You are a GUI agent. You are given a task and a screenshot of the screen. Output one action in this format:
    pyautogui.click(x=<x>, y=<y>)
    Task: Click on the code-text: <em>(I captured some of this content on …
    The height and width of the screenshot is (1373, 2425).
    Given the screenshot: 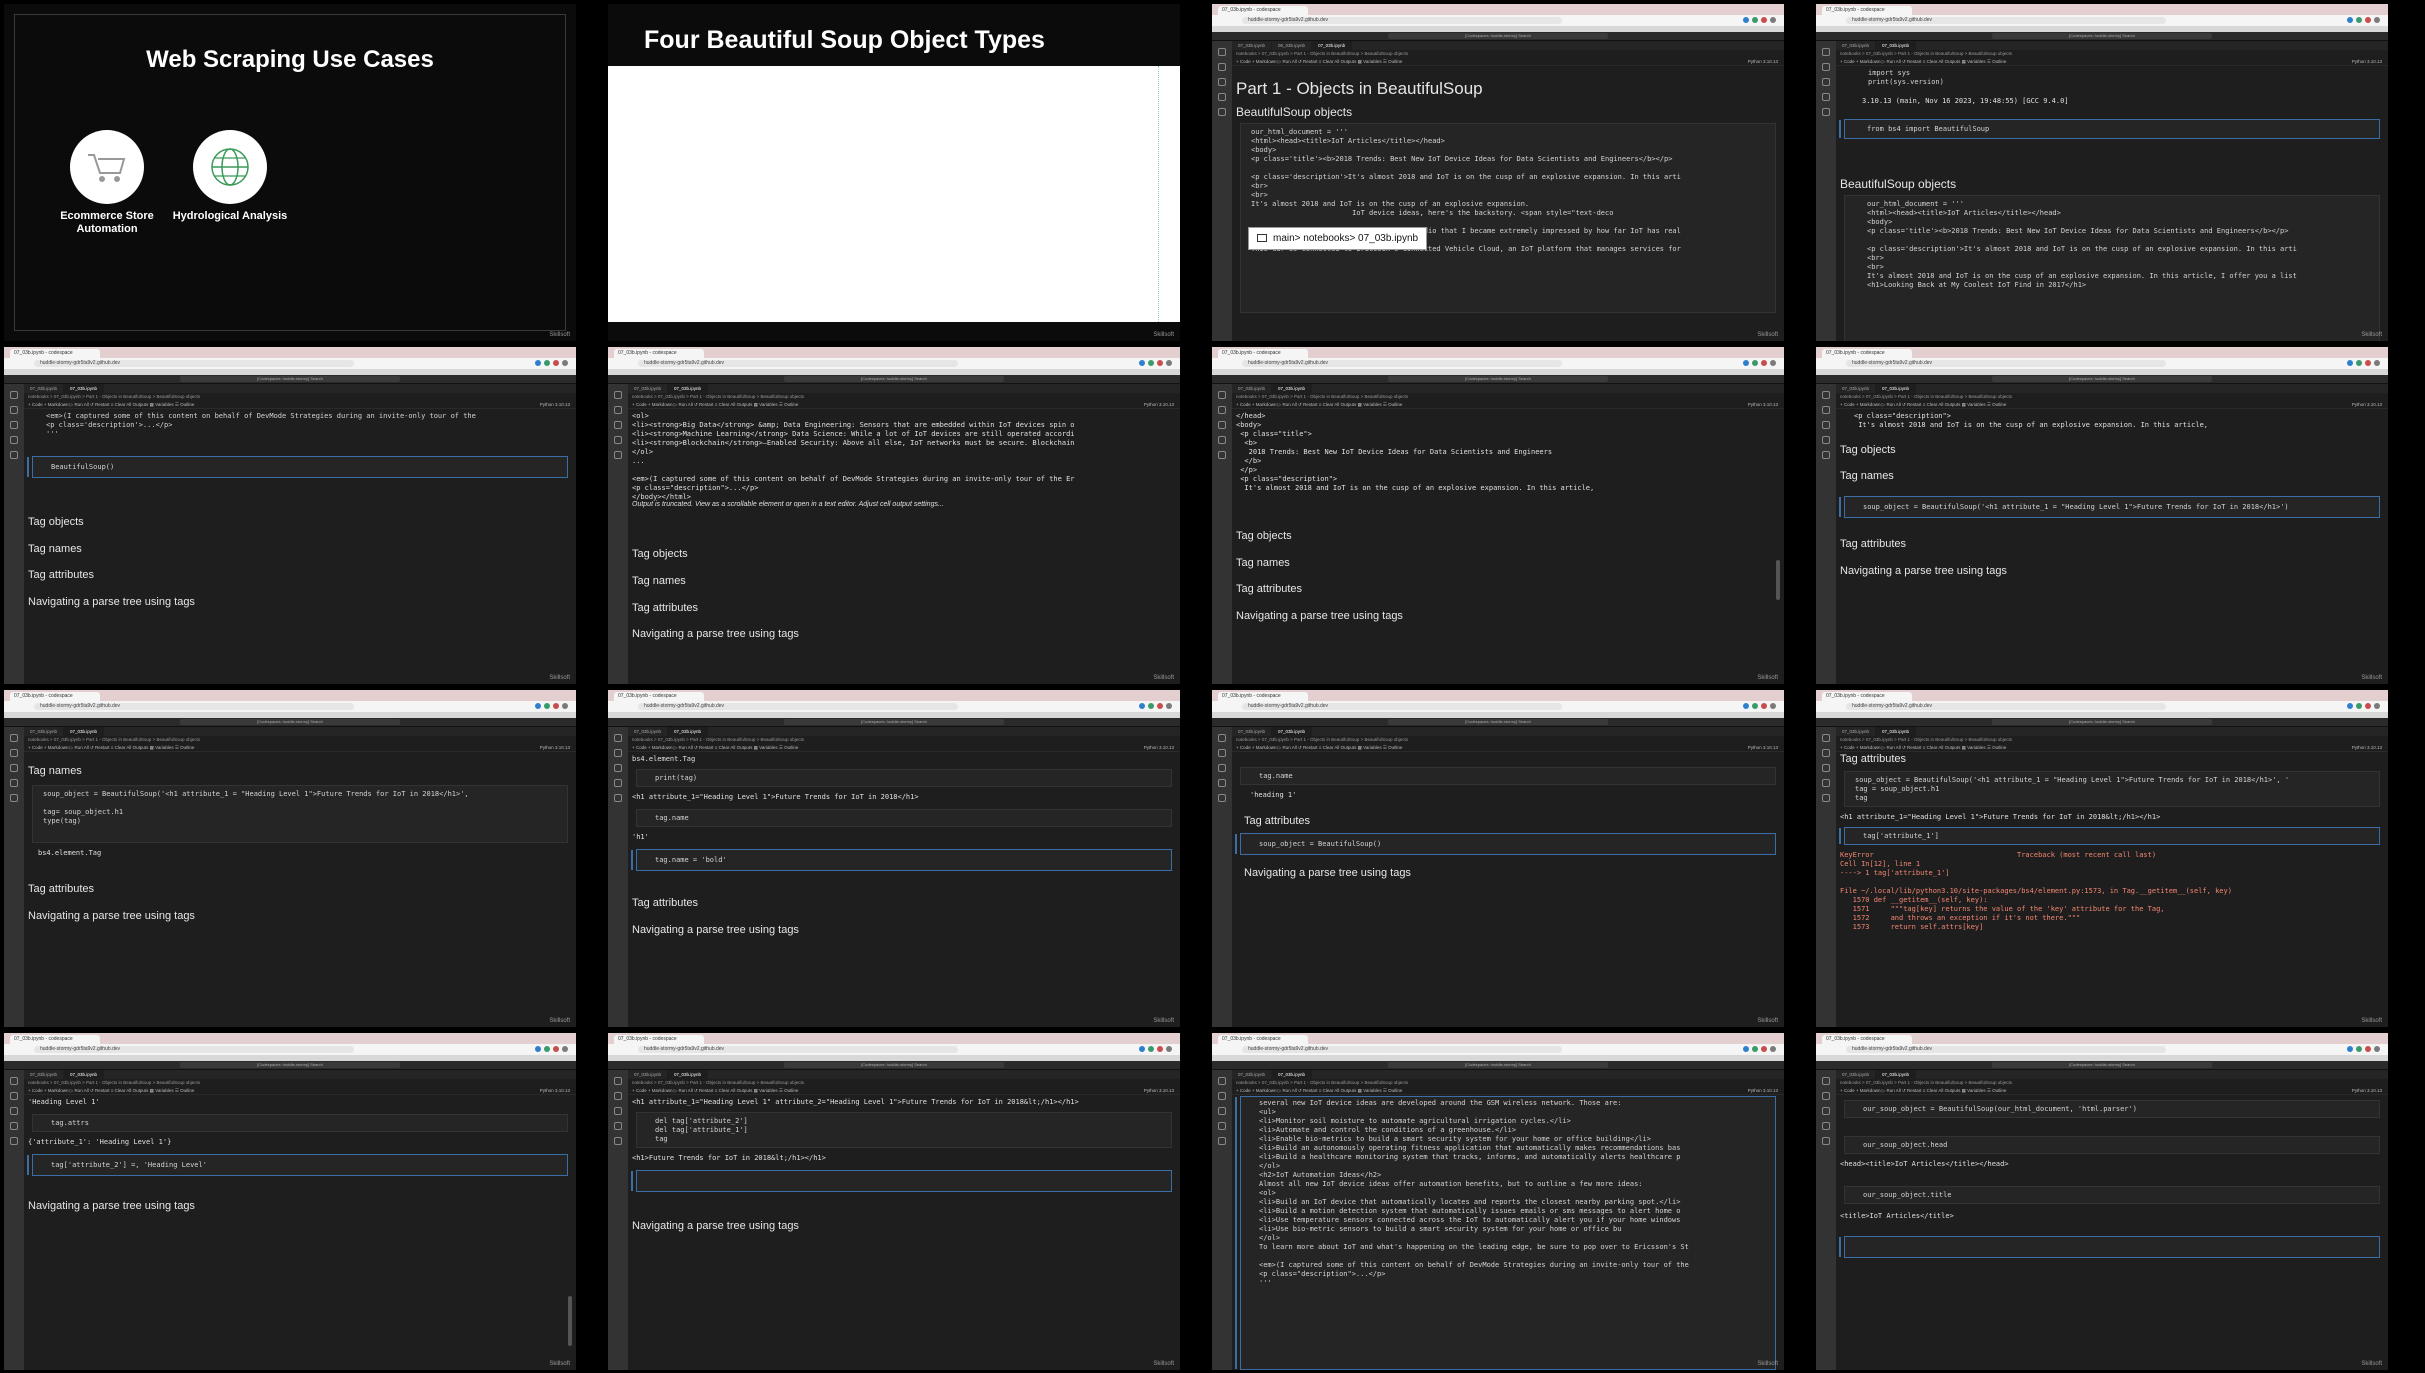 What is the action you would take?
    pyautogui.click(x=261, y=425)
    